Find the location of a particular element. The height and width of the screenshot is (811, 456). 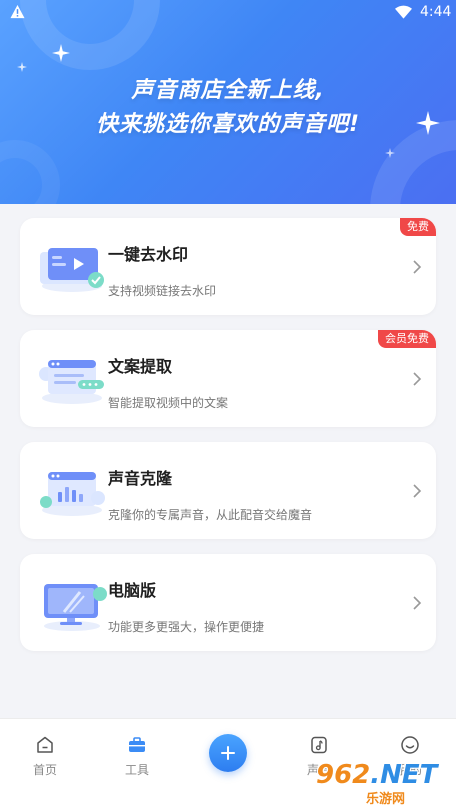

hero-decor-ring is located at coordinates (30, 172).